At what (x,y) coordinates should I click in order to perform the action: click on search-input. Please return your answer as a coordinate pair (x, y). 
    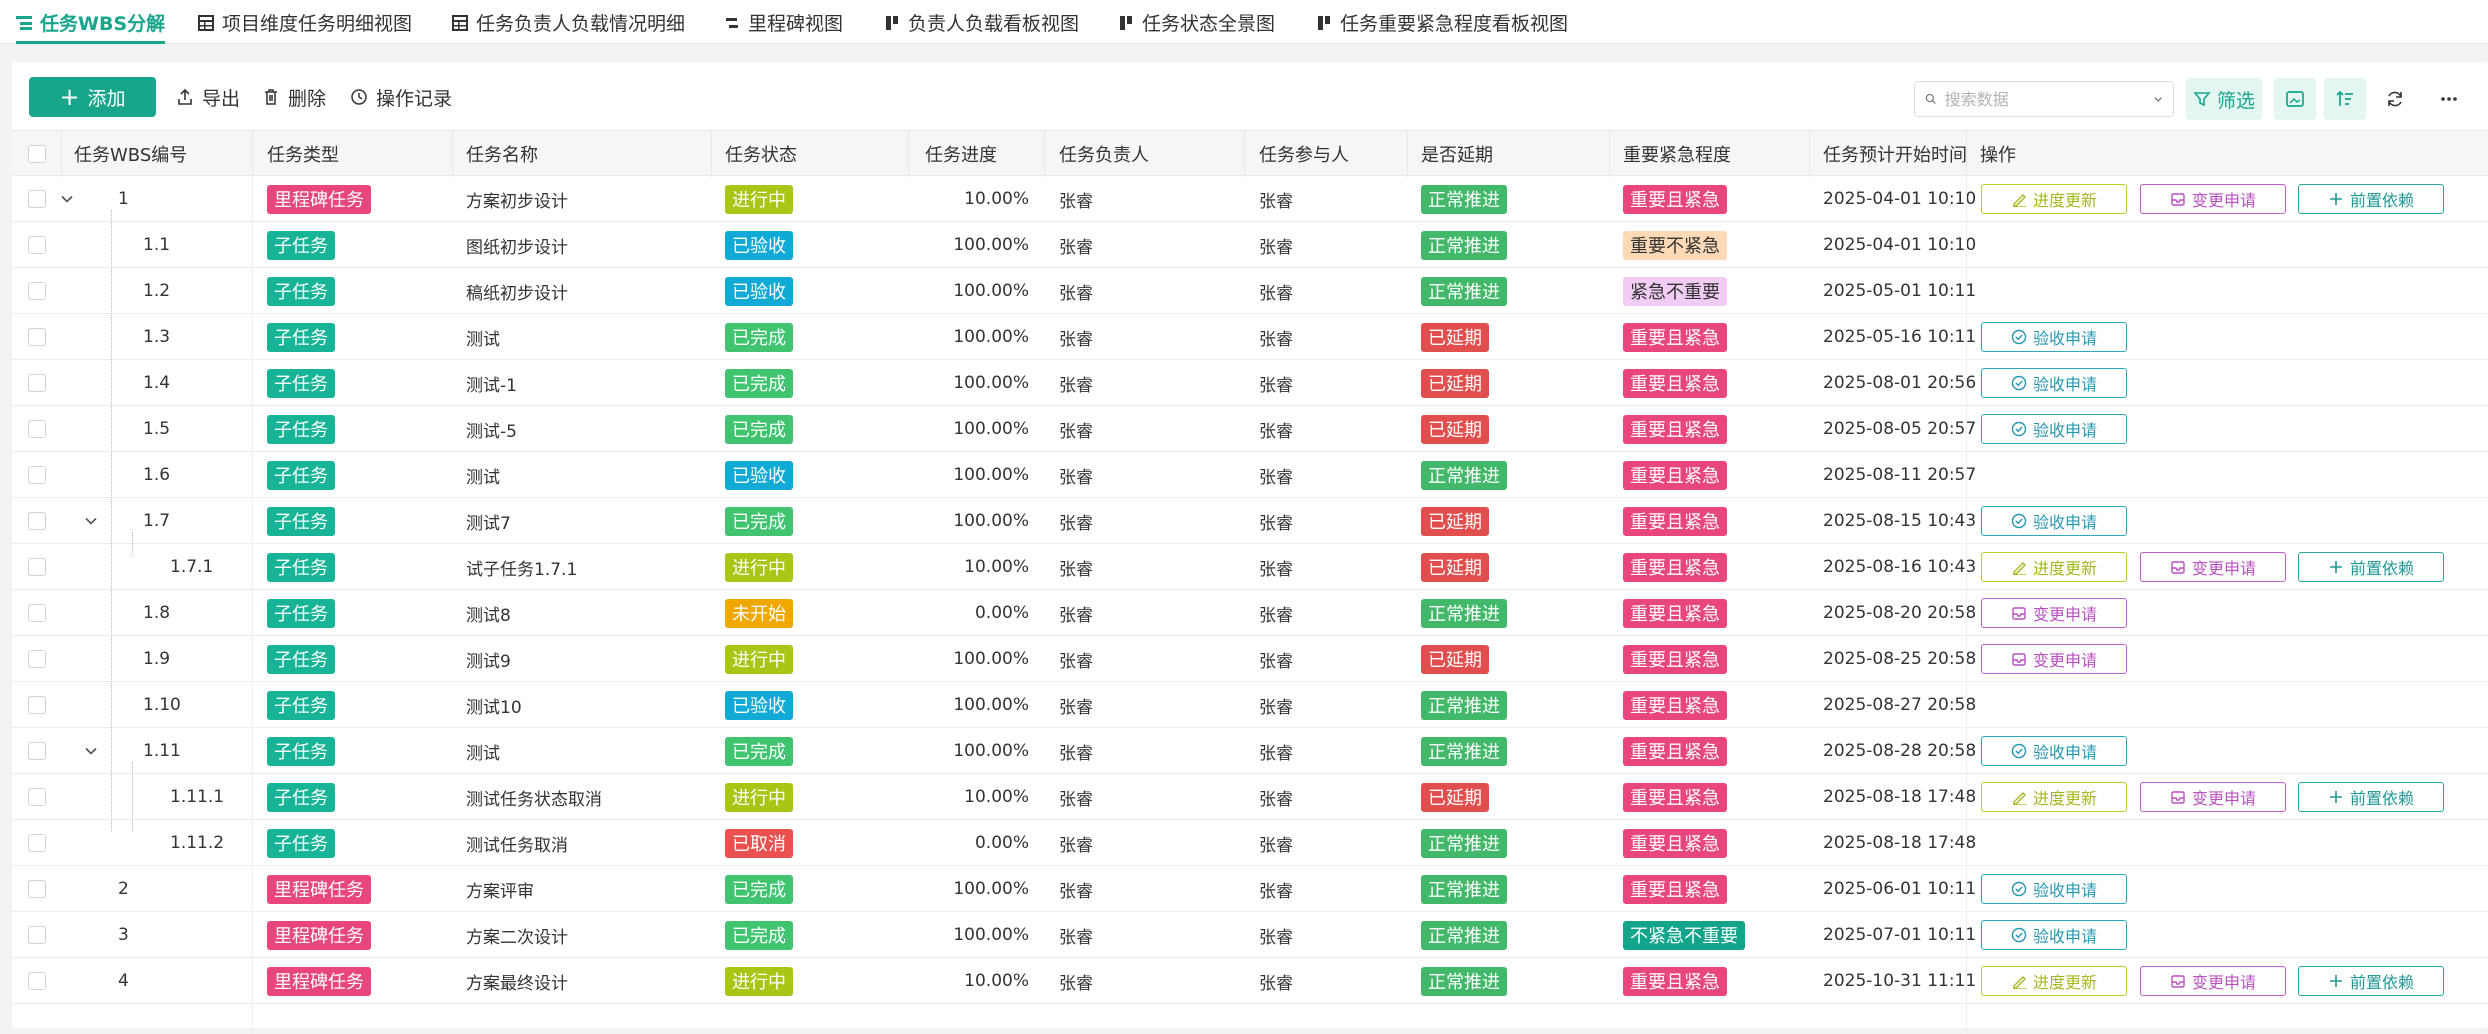
    Looking at the image, I should click on (2044, 99).